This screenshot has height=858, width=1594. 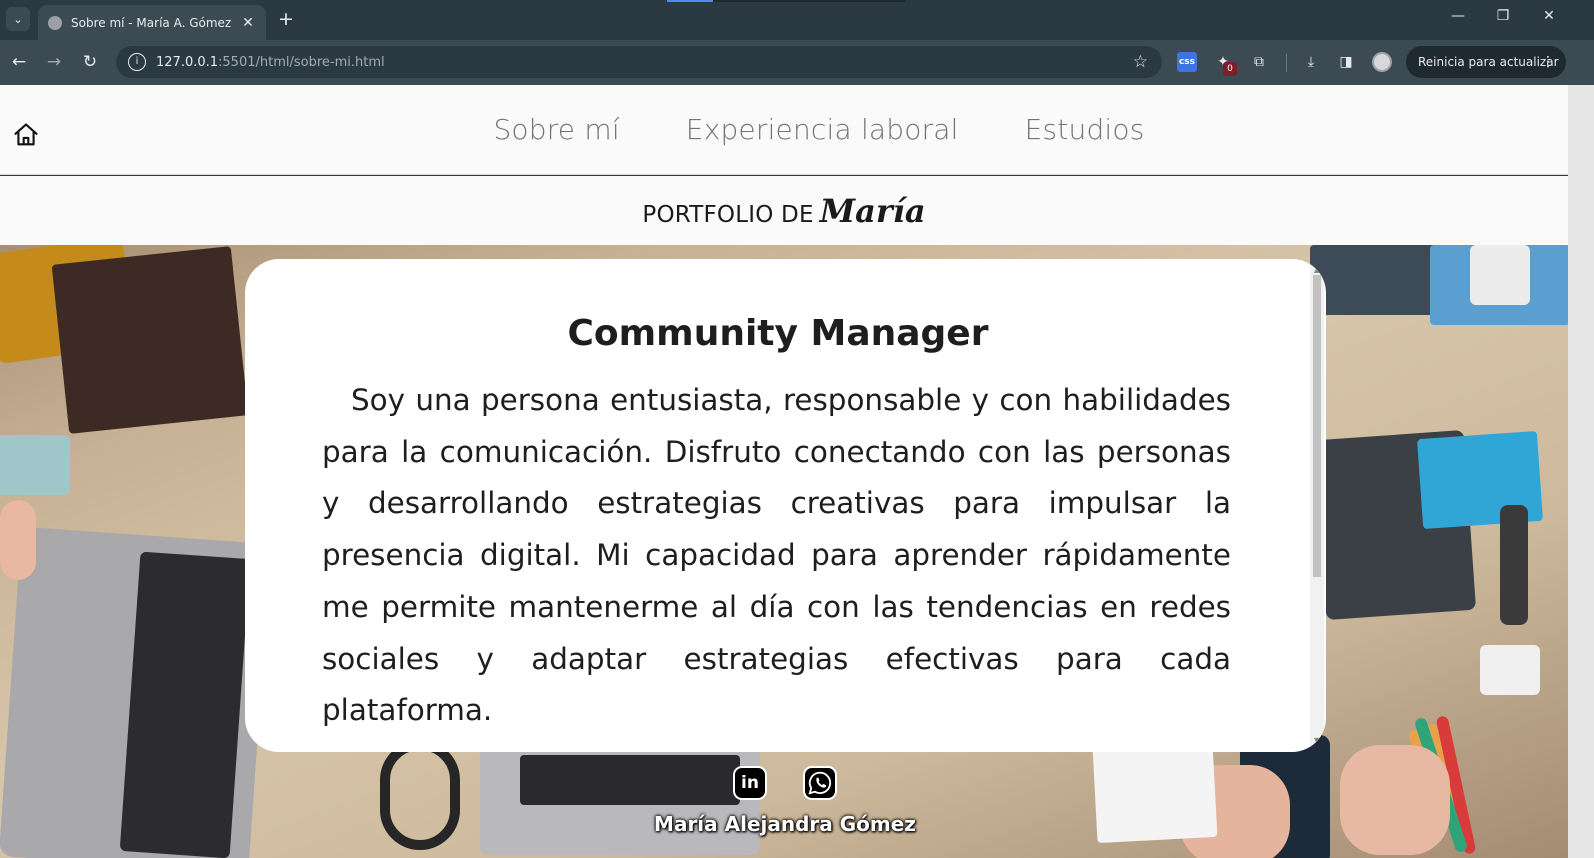 What do you see at coordinates (797, 20) in the screenshot?
I see `browser-tab-strip: ⌄ Sobre mí - María A. Gómez ✕ + — ❐ ✕` at bounding box center [797, 20].